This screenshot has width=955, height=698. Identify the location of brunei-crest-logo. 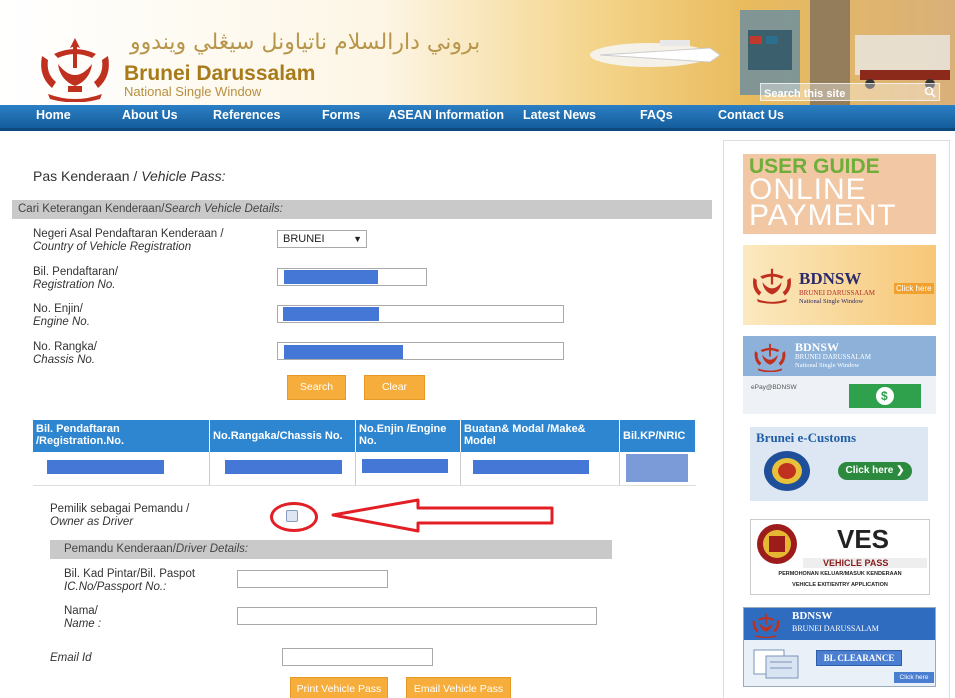
(75, 70).